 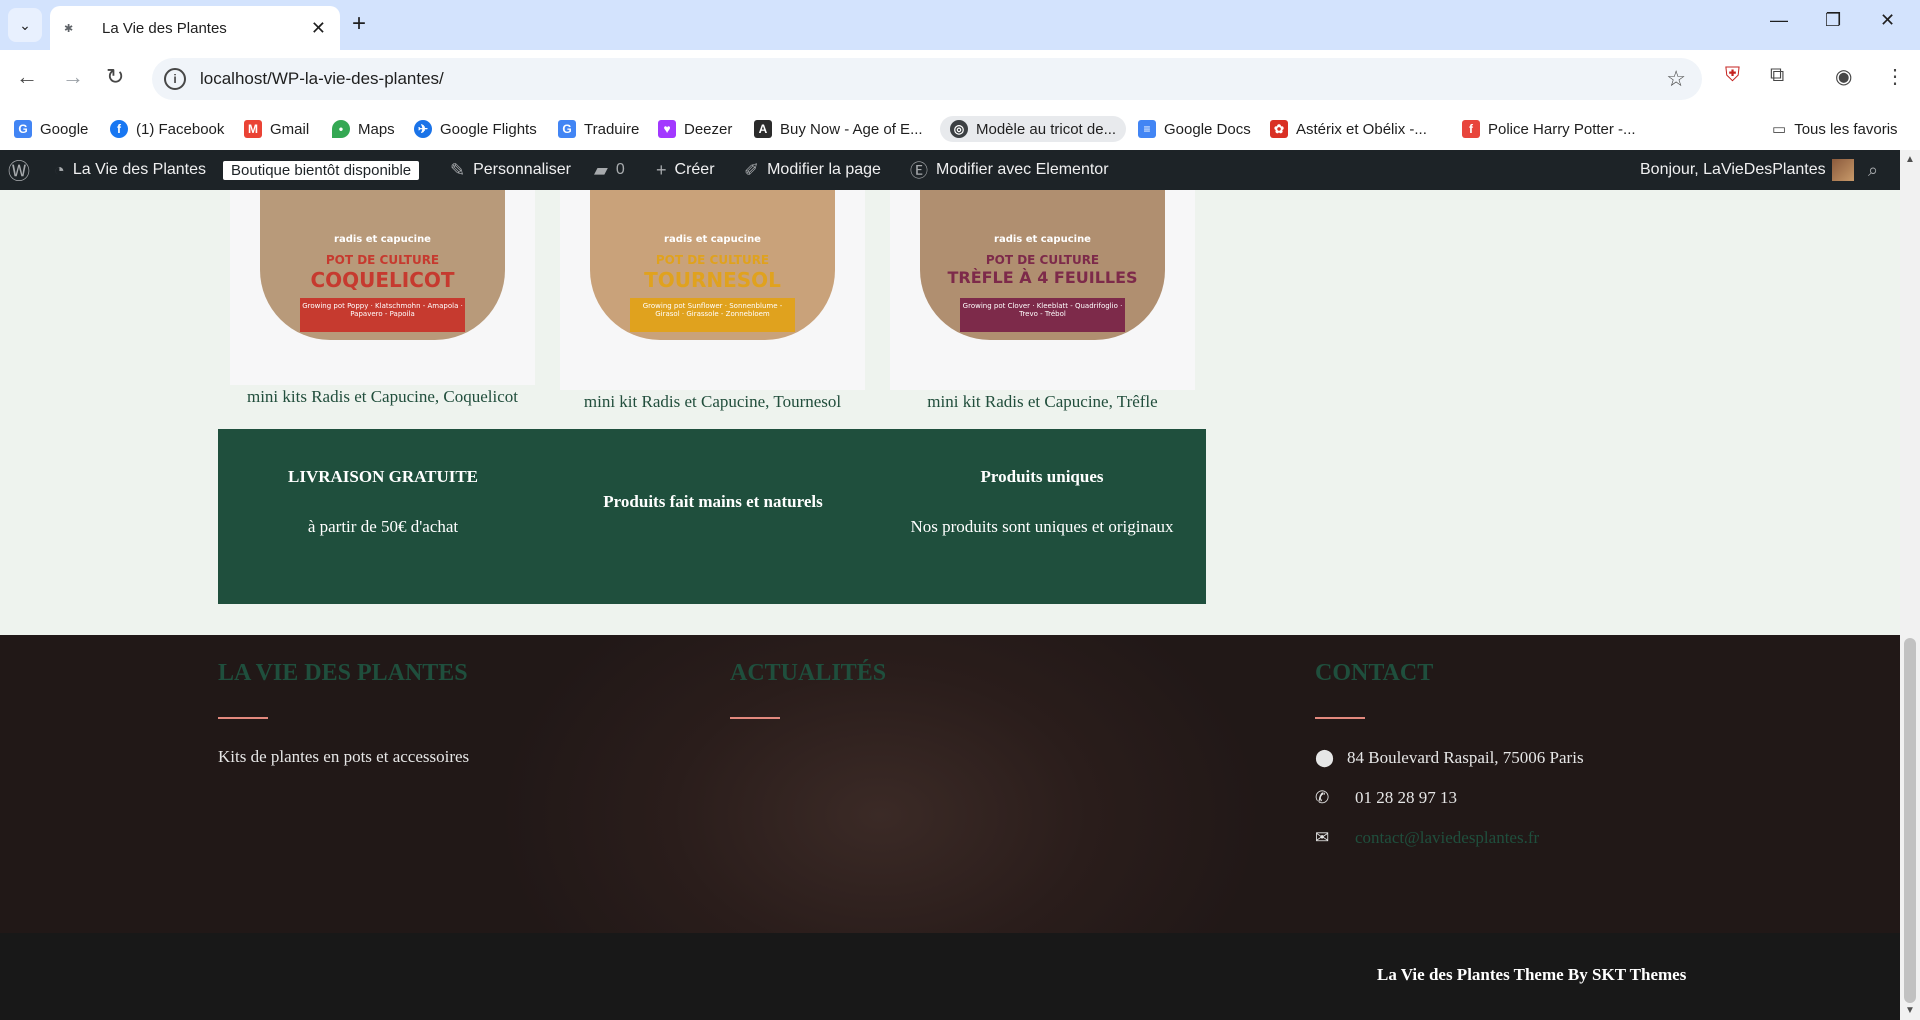 I want to click on address-bar: i localhost/WP-la-vie-des-plantes/ ☆, so click(x=927, y=79).